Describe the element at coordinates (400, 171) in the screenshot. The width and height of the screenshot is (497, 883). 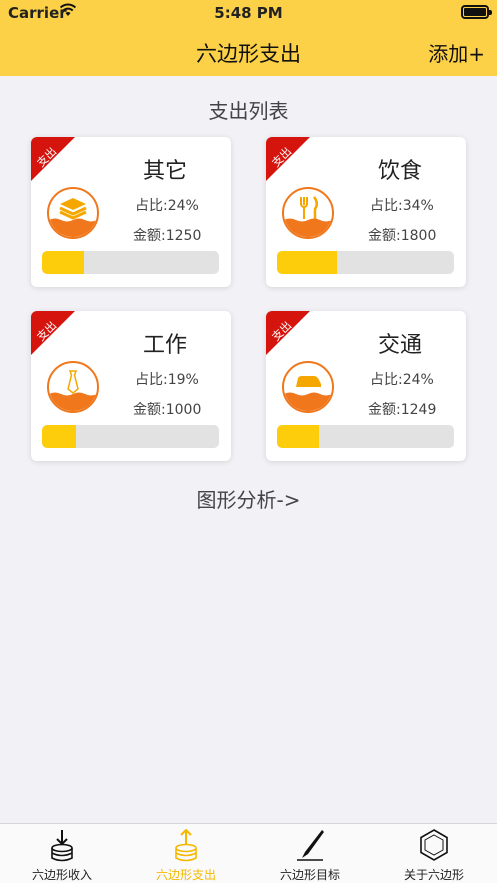
I see `category-name: 饮食` at that location.